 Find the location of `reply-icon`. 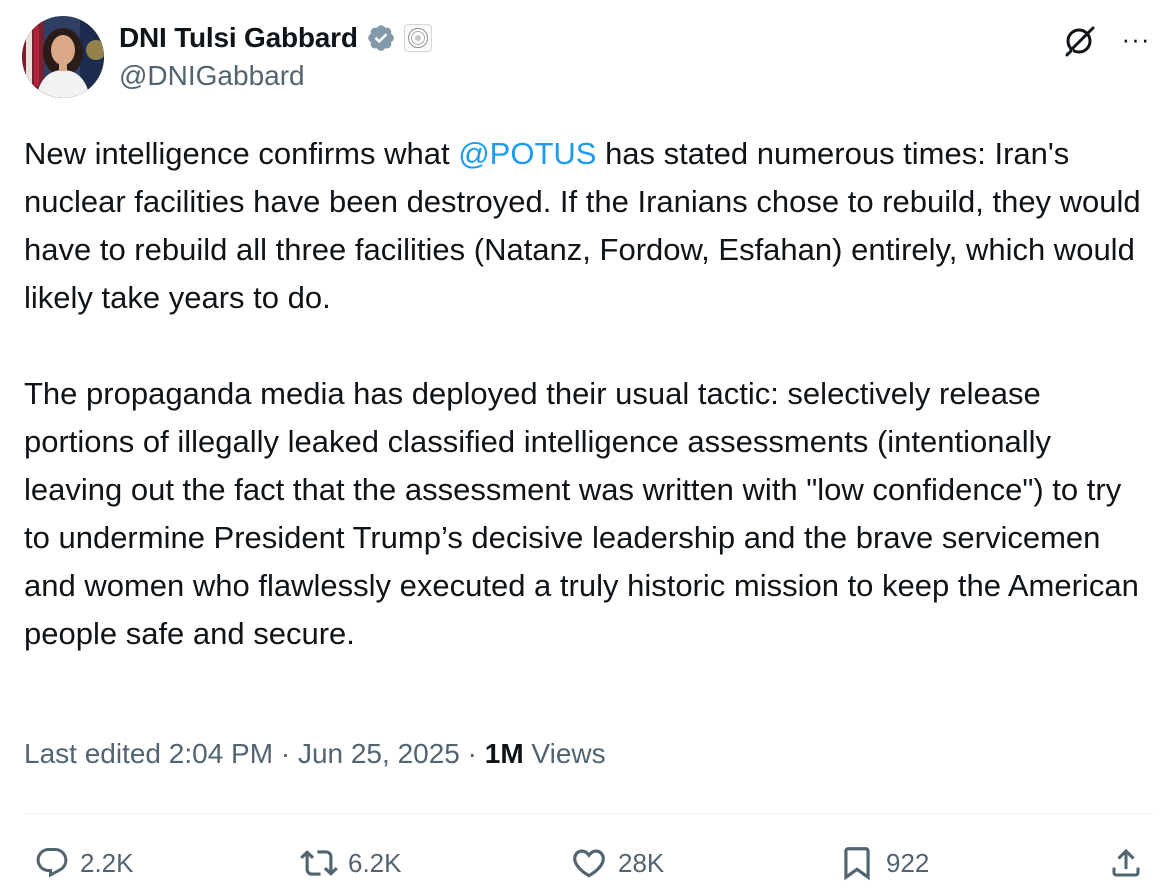

reply-icon is located at coordinates (52, 863).